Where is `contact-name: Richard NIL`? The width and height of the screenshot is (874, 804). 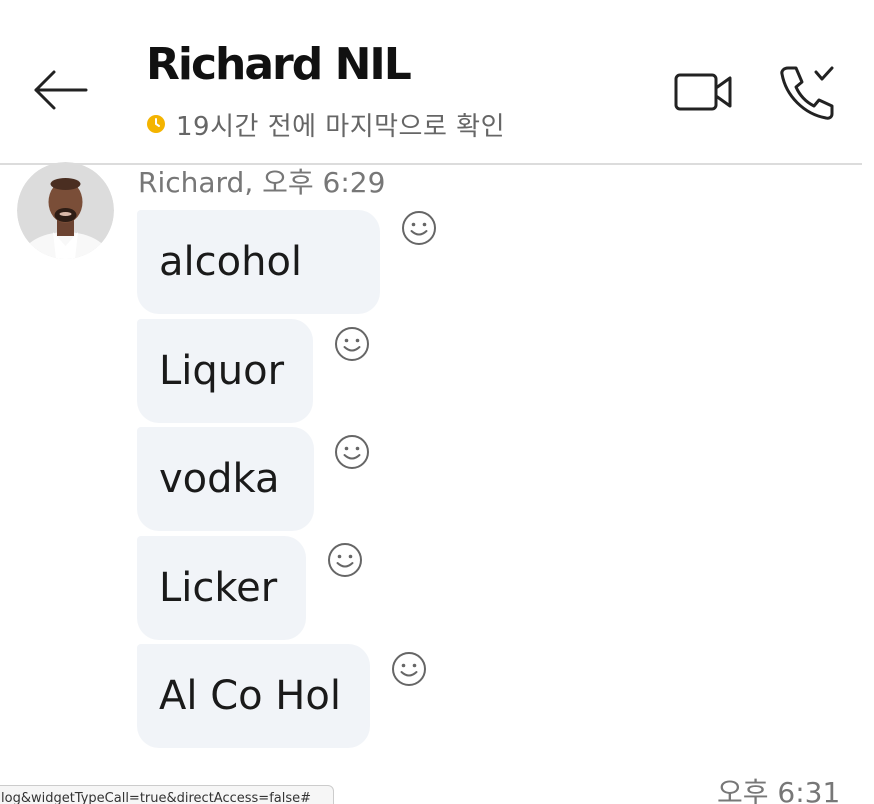 contact-name: Richard NIL is located at coordinates (279, 65).